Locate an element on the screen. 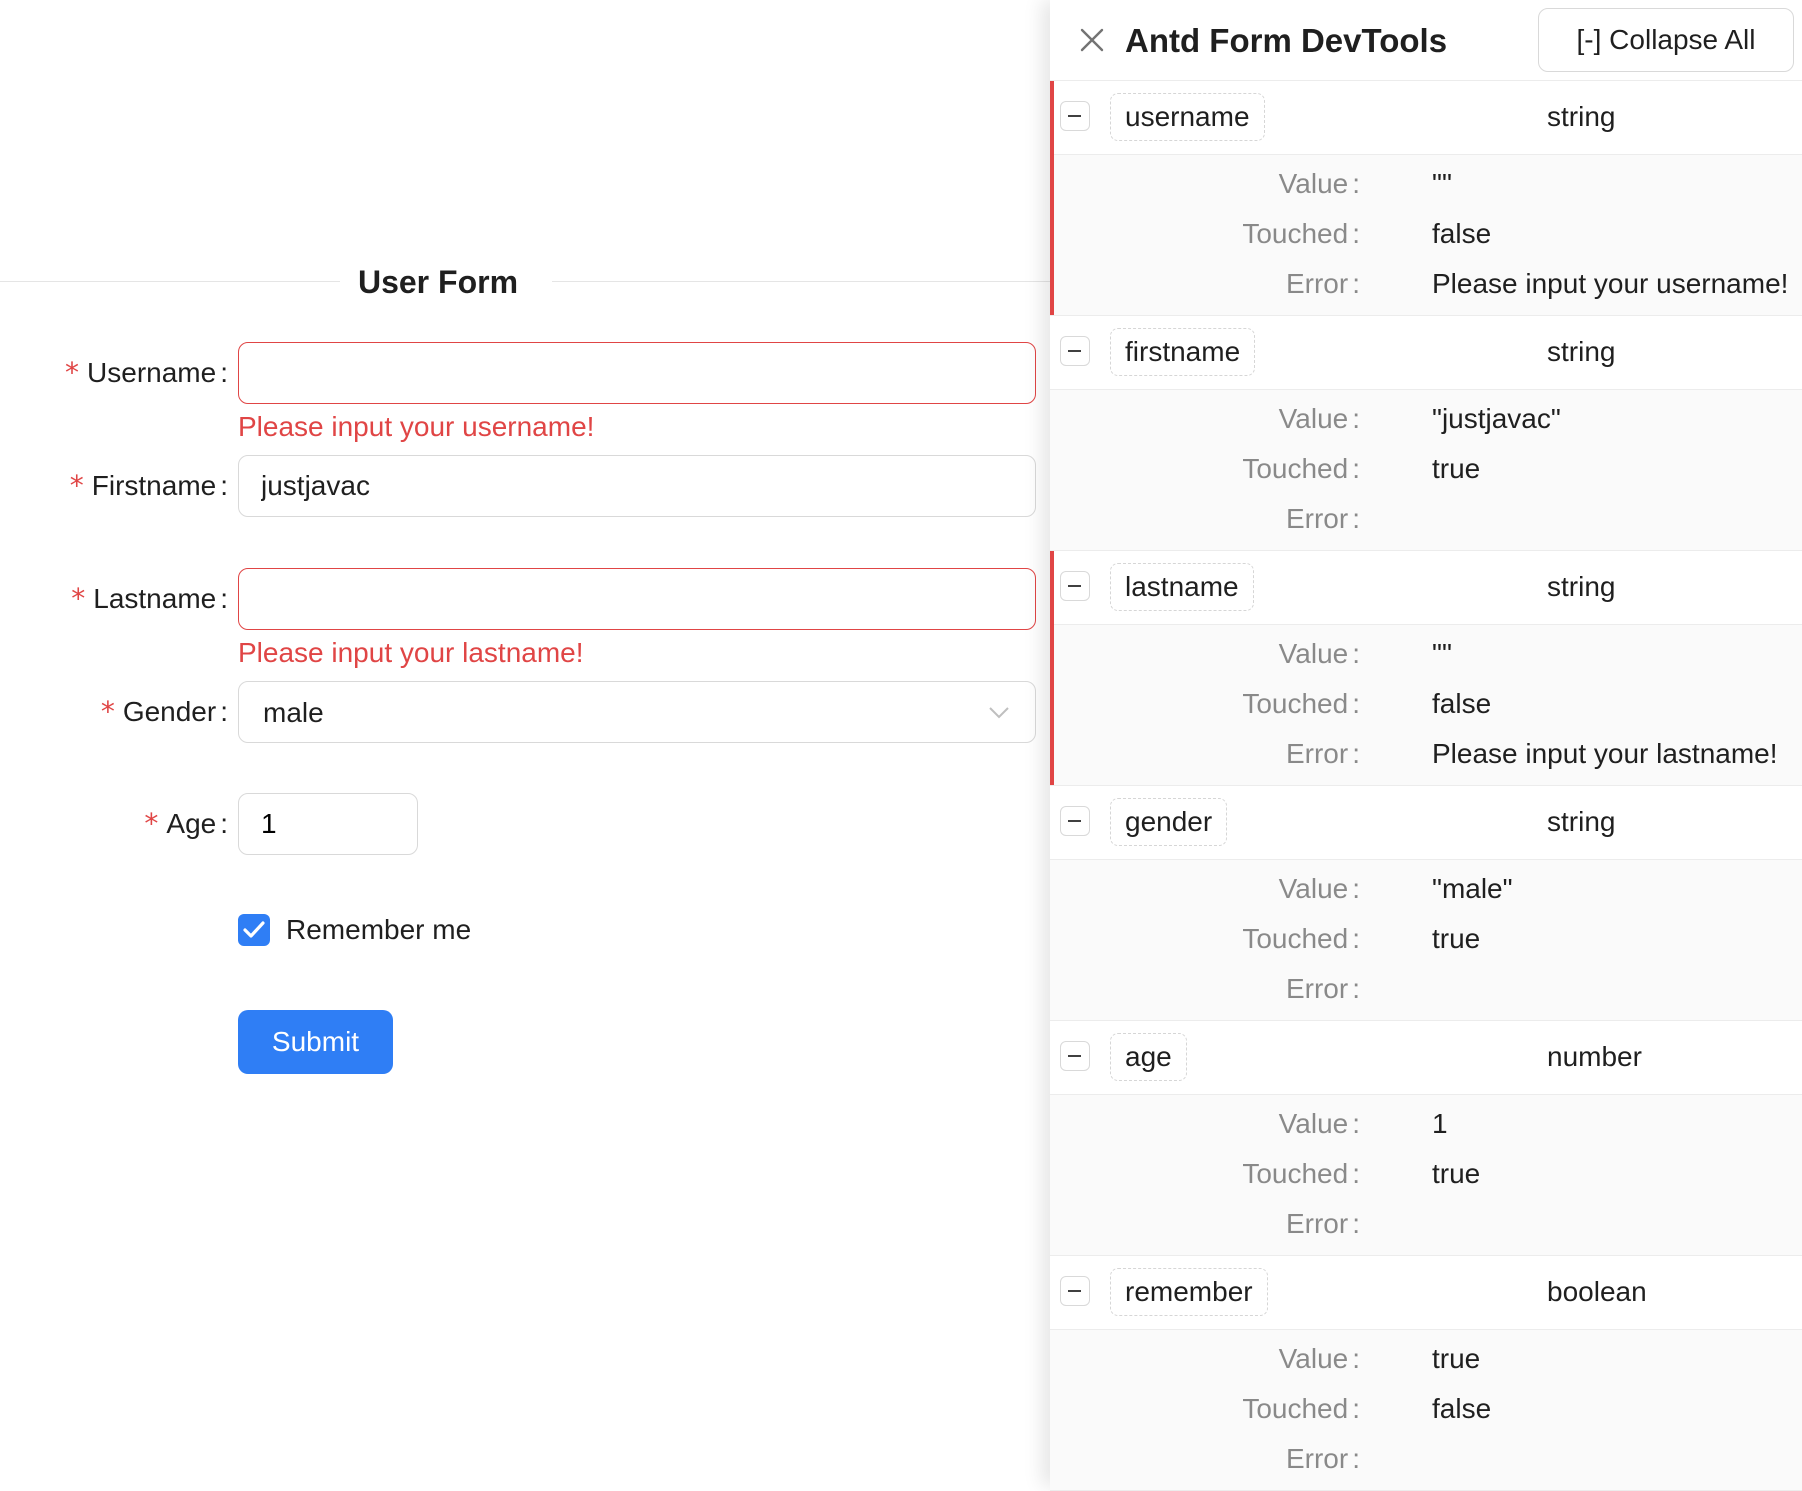 The height and width of the screenshot is (1491, 1802). form-item-age: * Age: is located at coordinates (525, 825).